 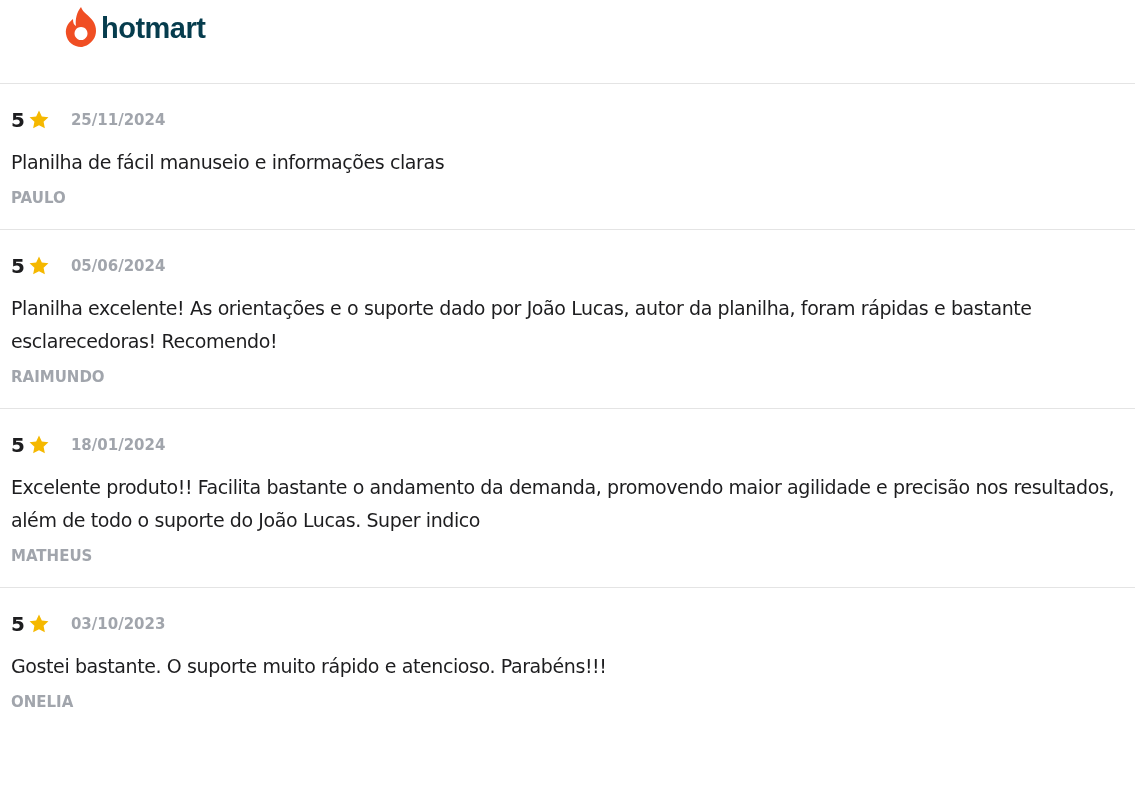 I want to click on flame-icon, so click(x=81, y=26).